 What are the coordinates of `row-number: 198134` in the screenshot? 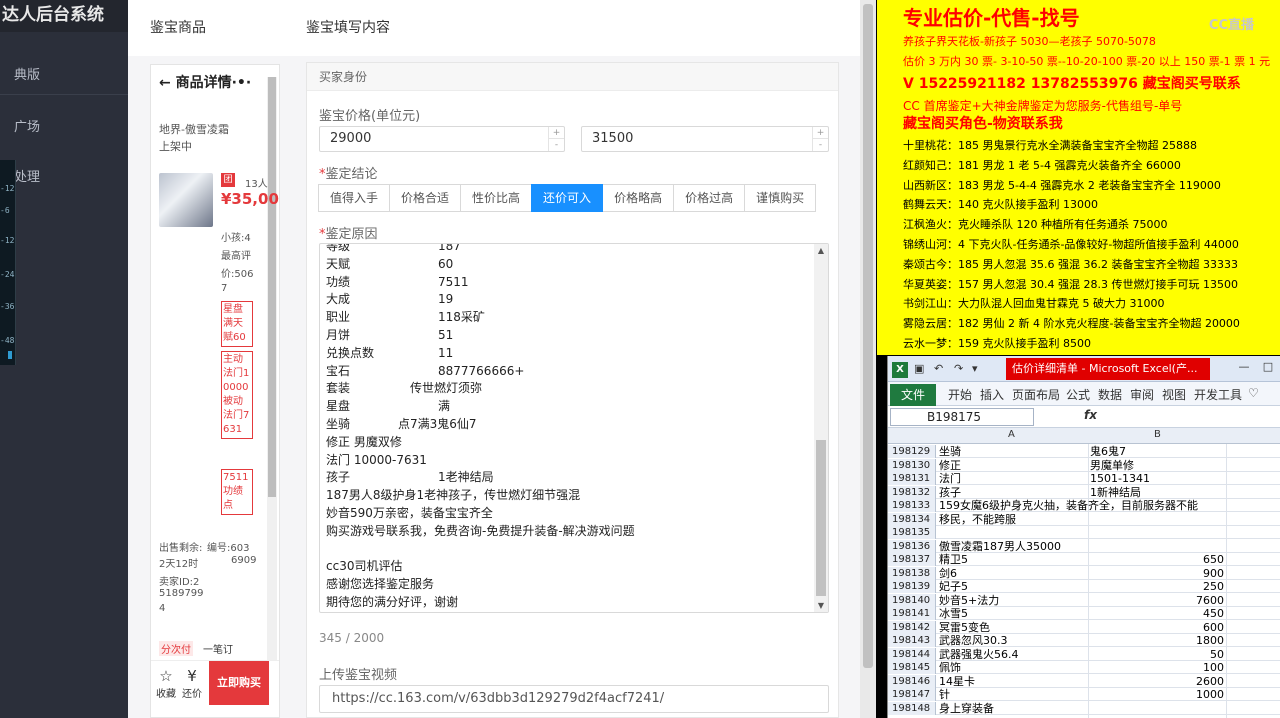 It's located at (912, 519).